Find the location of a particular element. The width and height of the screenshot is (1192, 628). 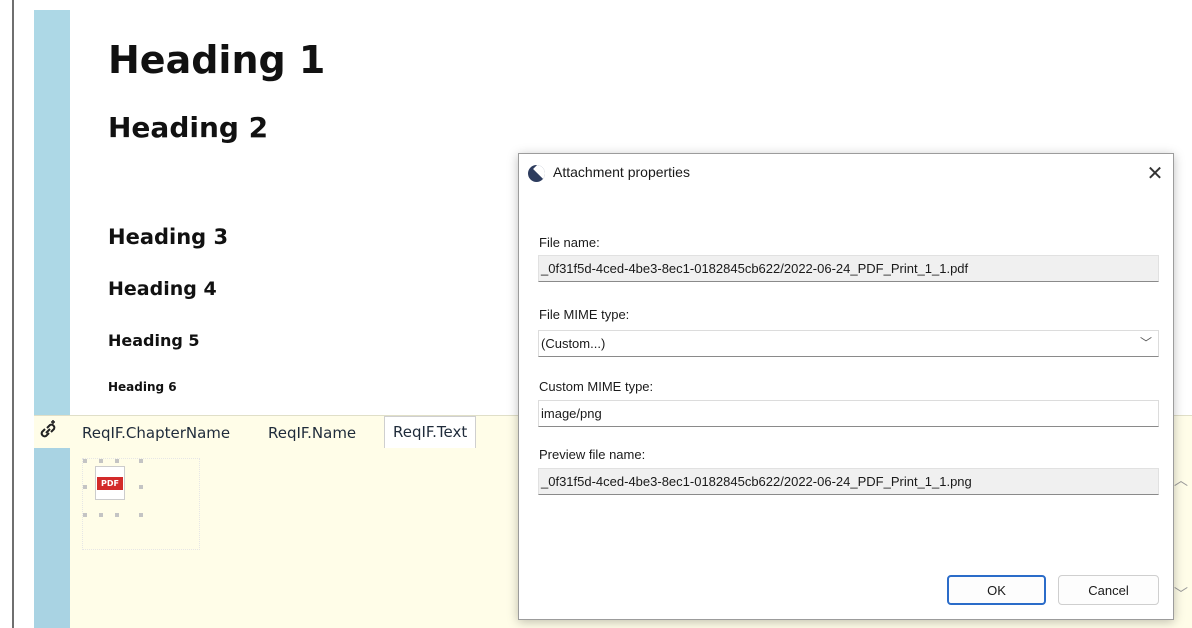

ok-button: OK is located at coordinates (996, 590).